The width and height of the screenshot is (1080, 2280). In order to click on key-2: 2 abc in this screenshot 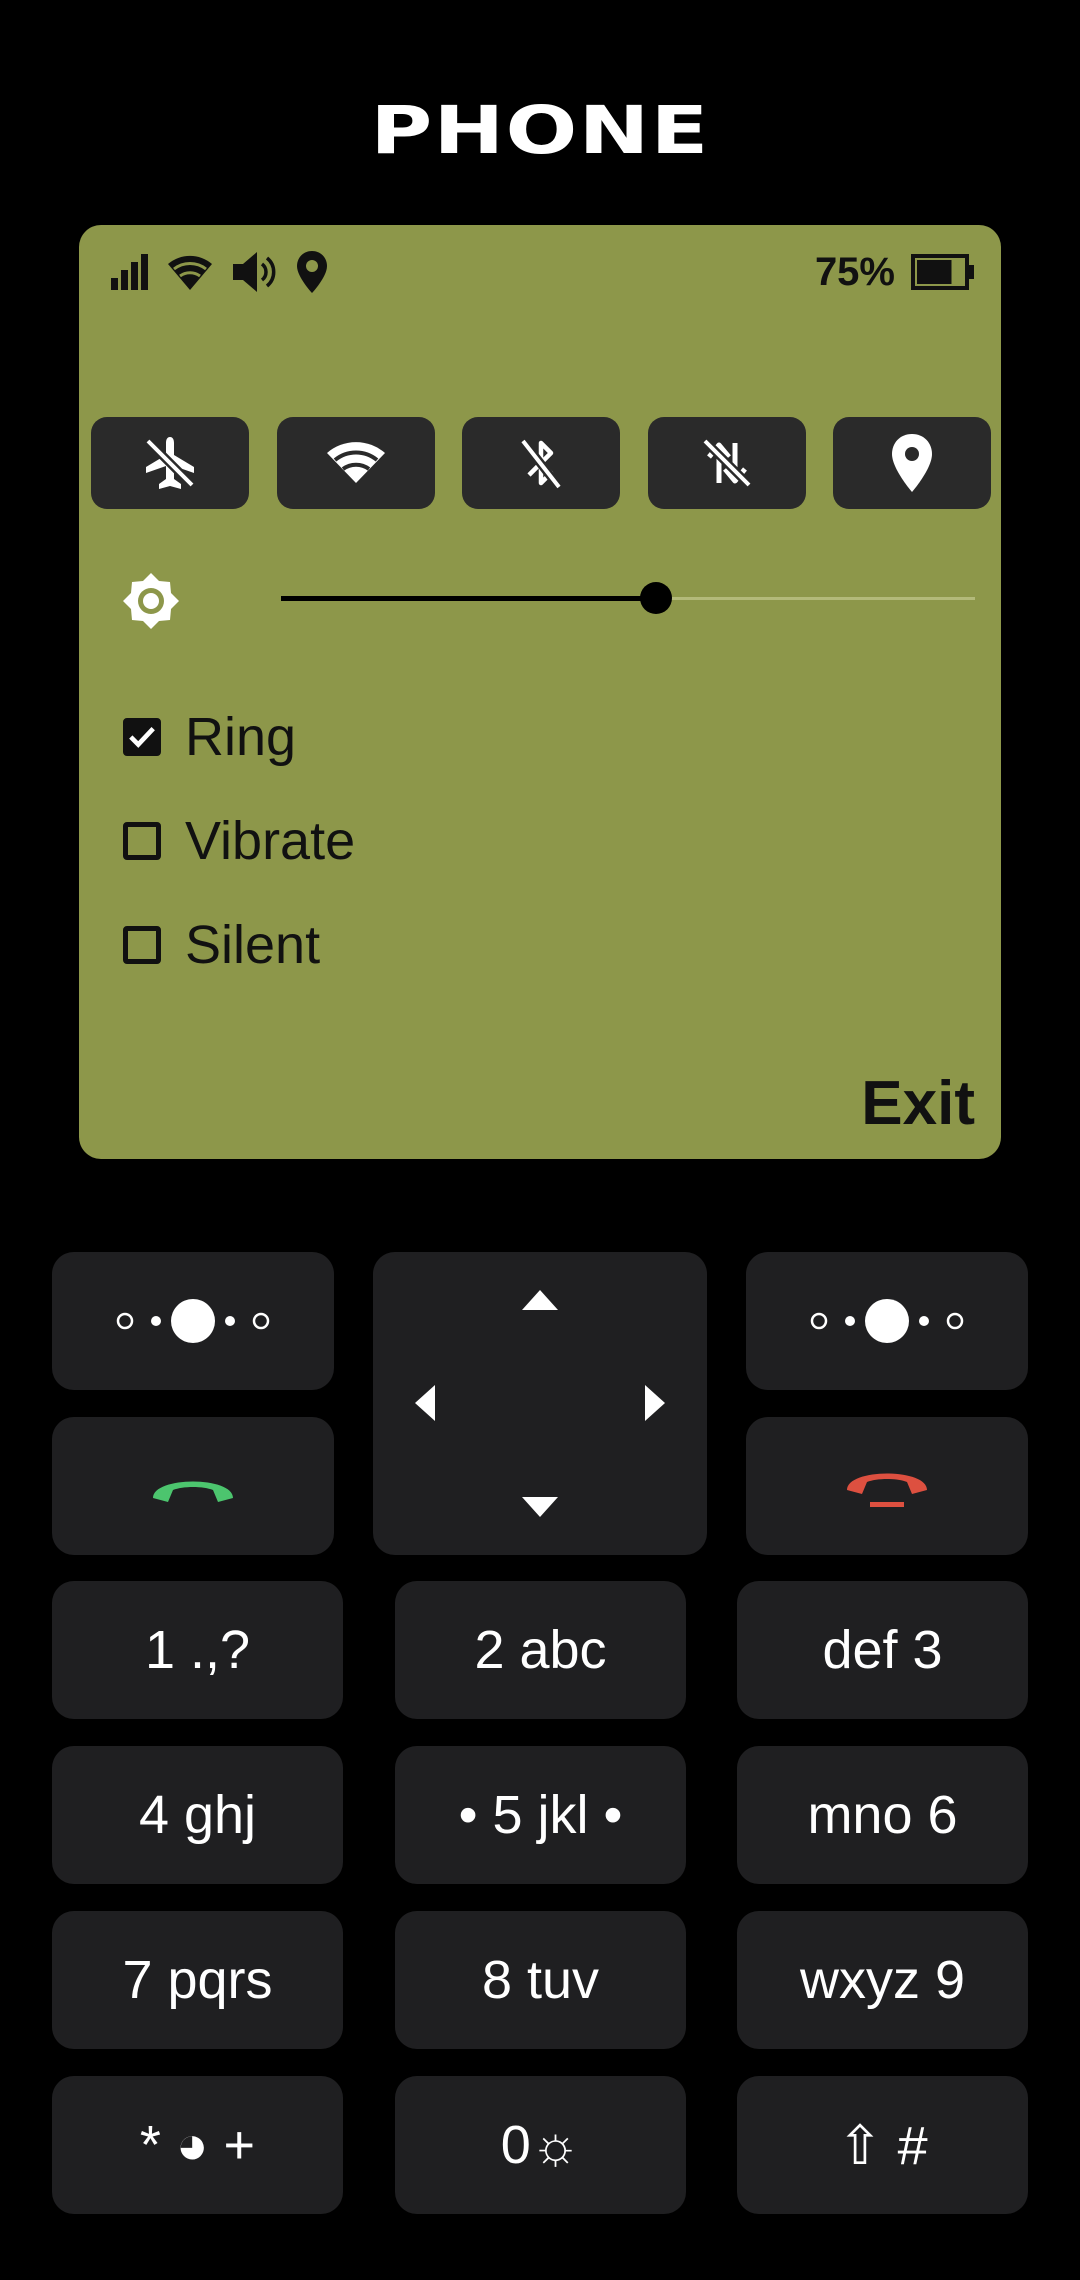, I will do `click(540, 1650)`.